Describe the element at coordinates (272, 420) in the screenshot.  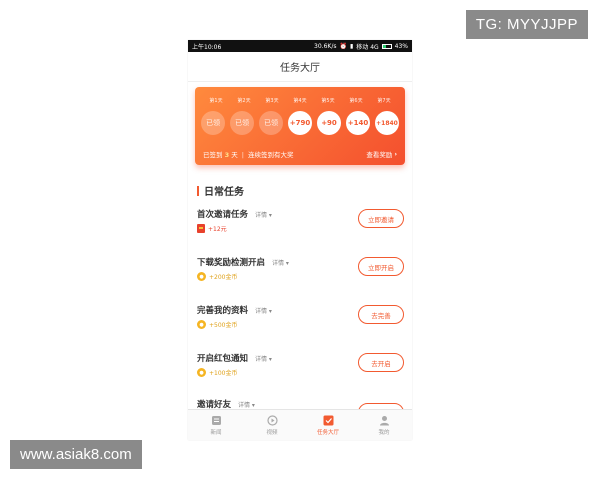
I see `play-icon` at that location.